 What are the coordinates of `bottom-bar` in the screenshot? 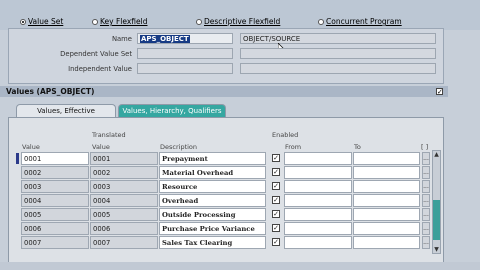 It's located at (240, 266).